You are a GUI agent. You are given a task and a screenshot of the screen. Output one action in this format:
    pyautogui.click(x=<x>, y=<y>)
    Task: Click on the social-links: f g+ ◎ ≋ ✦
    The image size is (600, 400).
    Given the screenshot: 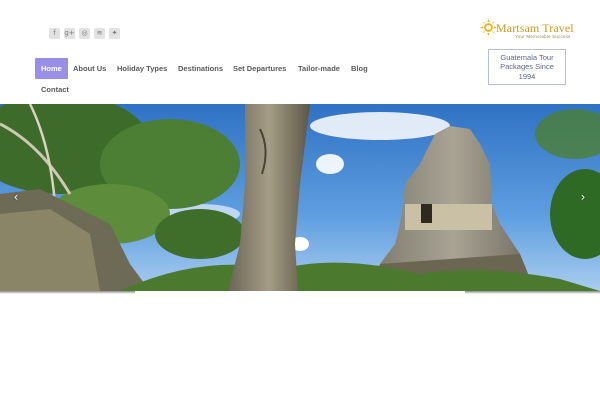 What is the action you would take?
    pyautogui.click(x=84, y=33)
    